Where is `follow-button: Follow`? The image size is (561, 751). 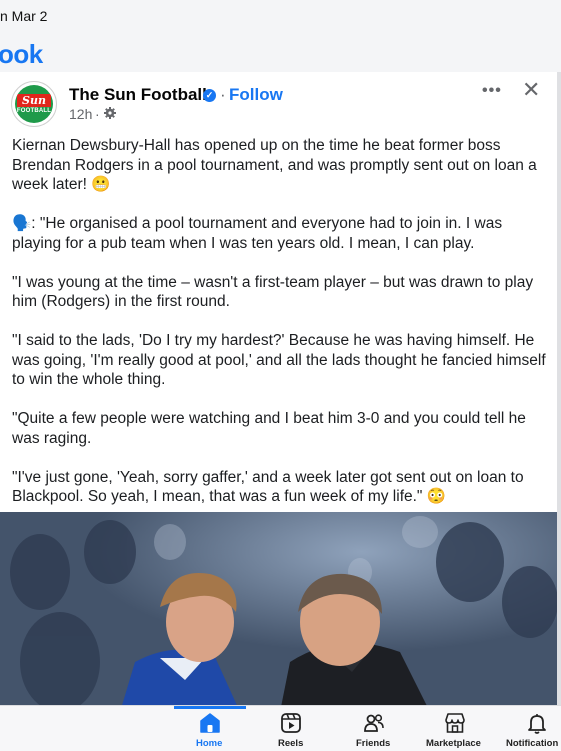
follow-button: Follow is located at coordinates (256, 95).